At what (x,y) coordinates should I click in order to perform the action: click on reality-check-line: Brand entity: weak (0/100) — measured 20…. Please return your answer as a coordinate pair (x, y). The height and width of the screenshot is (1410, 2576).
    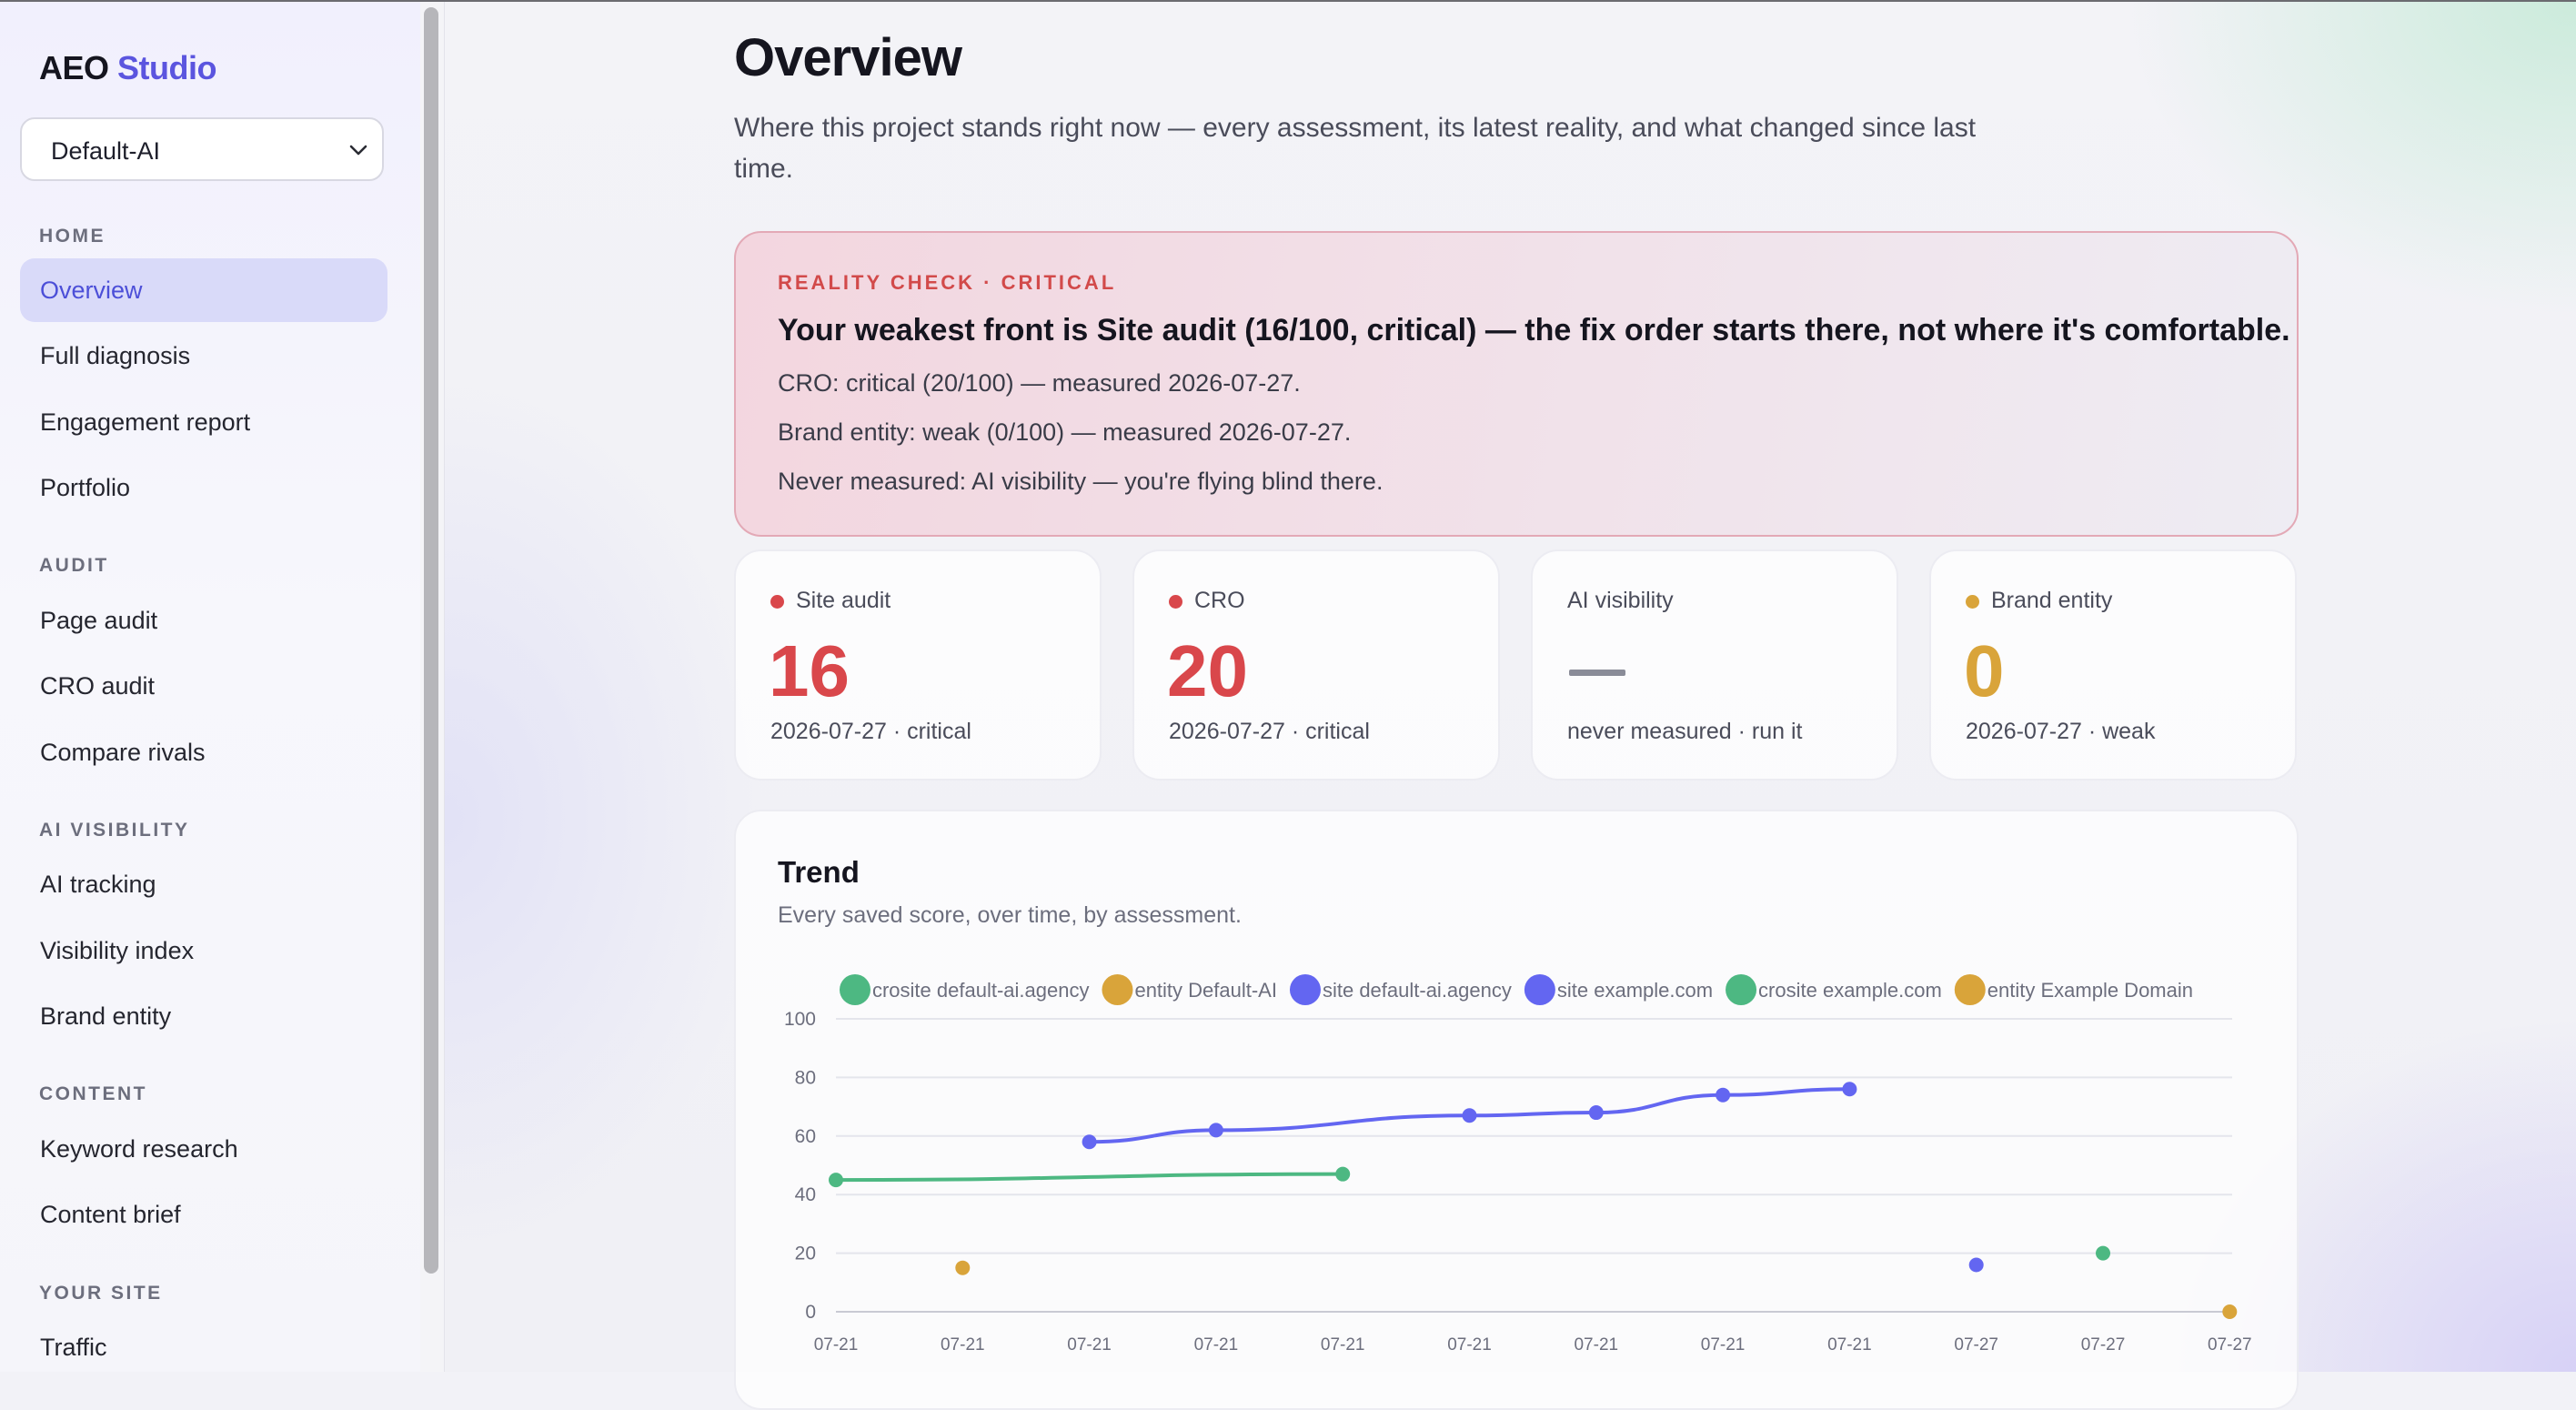
    Looking at the image, I should click on (1065, 432).